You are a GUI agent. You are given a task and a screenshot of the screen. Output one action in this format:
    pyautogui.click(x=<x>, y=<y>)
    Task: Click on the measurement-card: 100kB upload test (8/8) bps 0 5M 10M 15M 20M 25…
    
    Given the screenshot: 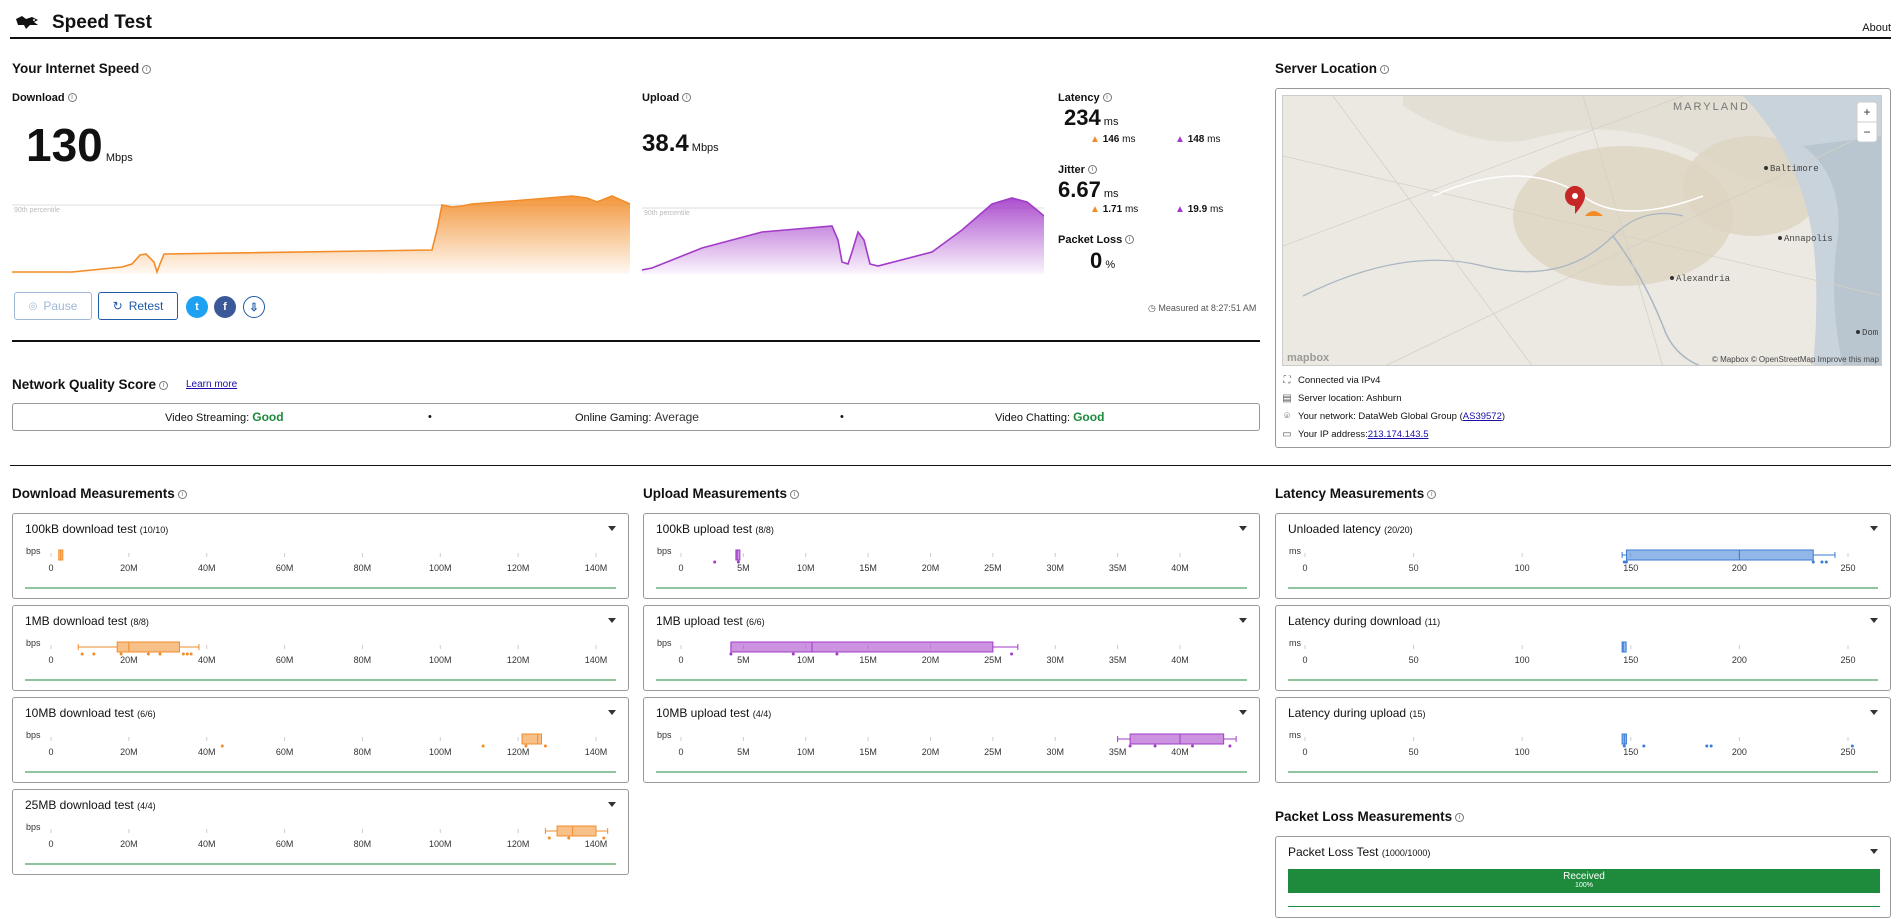 What is the action you would take?
    pyautogui.click(x=951, y=556)
    